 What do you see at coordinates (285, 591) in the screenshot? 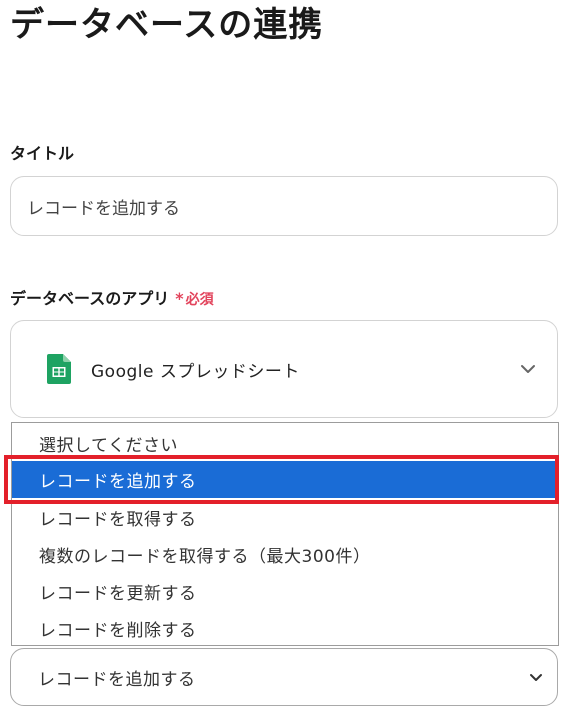
I see `dropdown-option-update-record: レコードを更新する` at bounding box center [285, 591].